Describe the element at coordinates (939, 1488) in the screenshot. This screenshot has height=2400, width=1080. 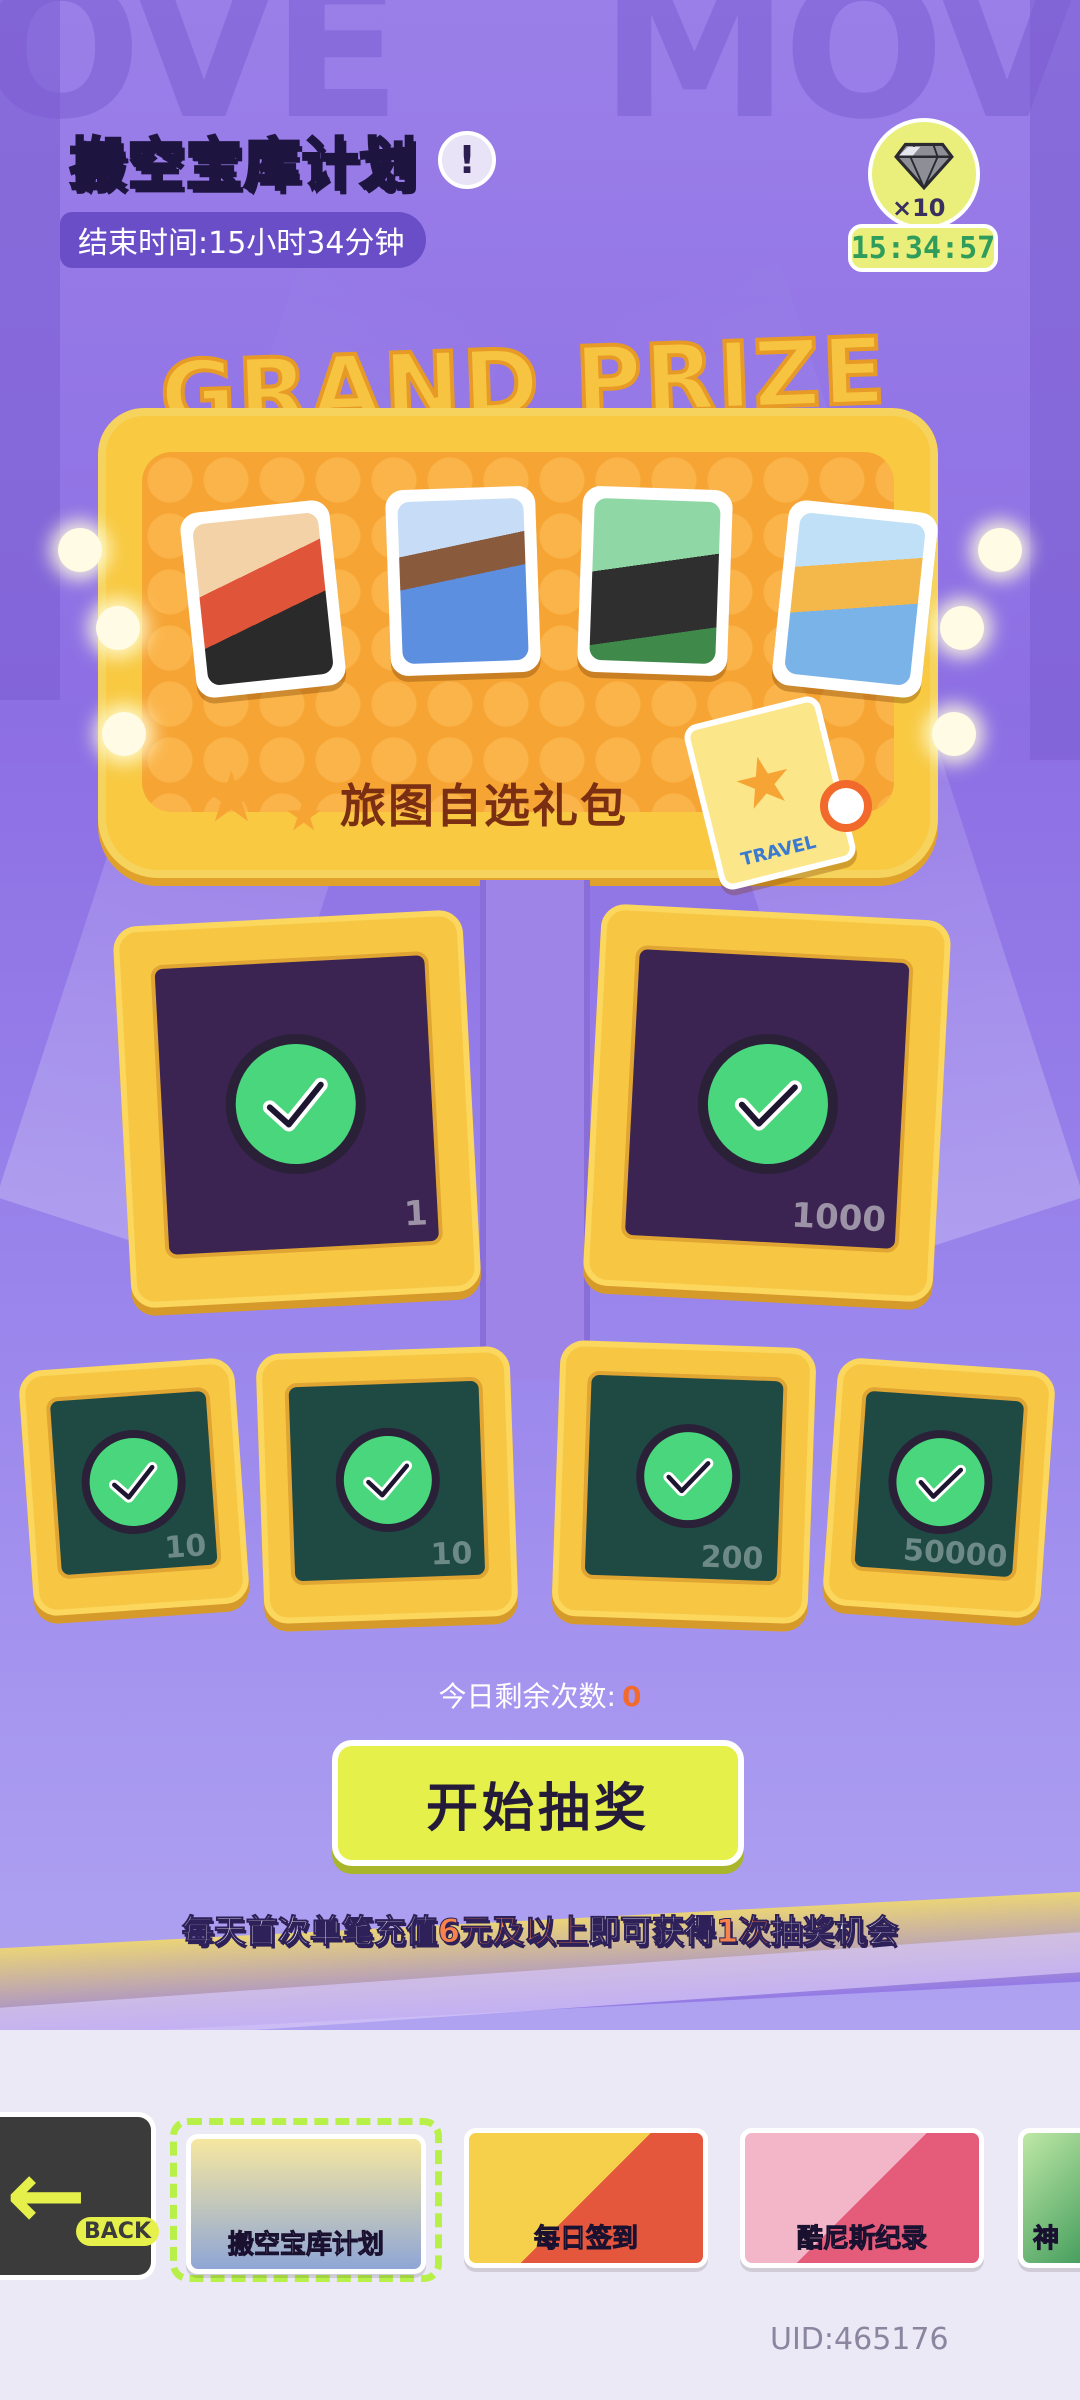
I see `reward-box-small-4: 50000` at that location.